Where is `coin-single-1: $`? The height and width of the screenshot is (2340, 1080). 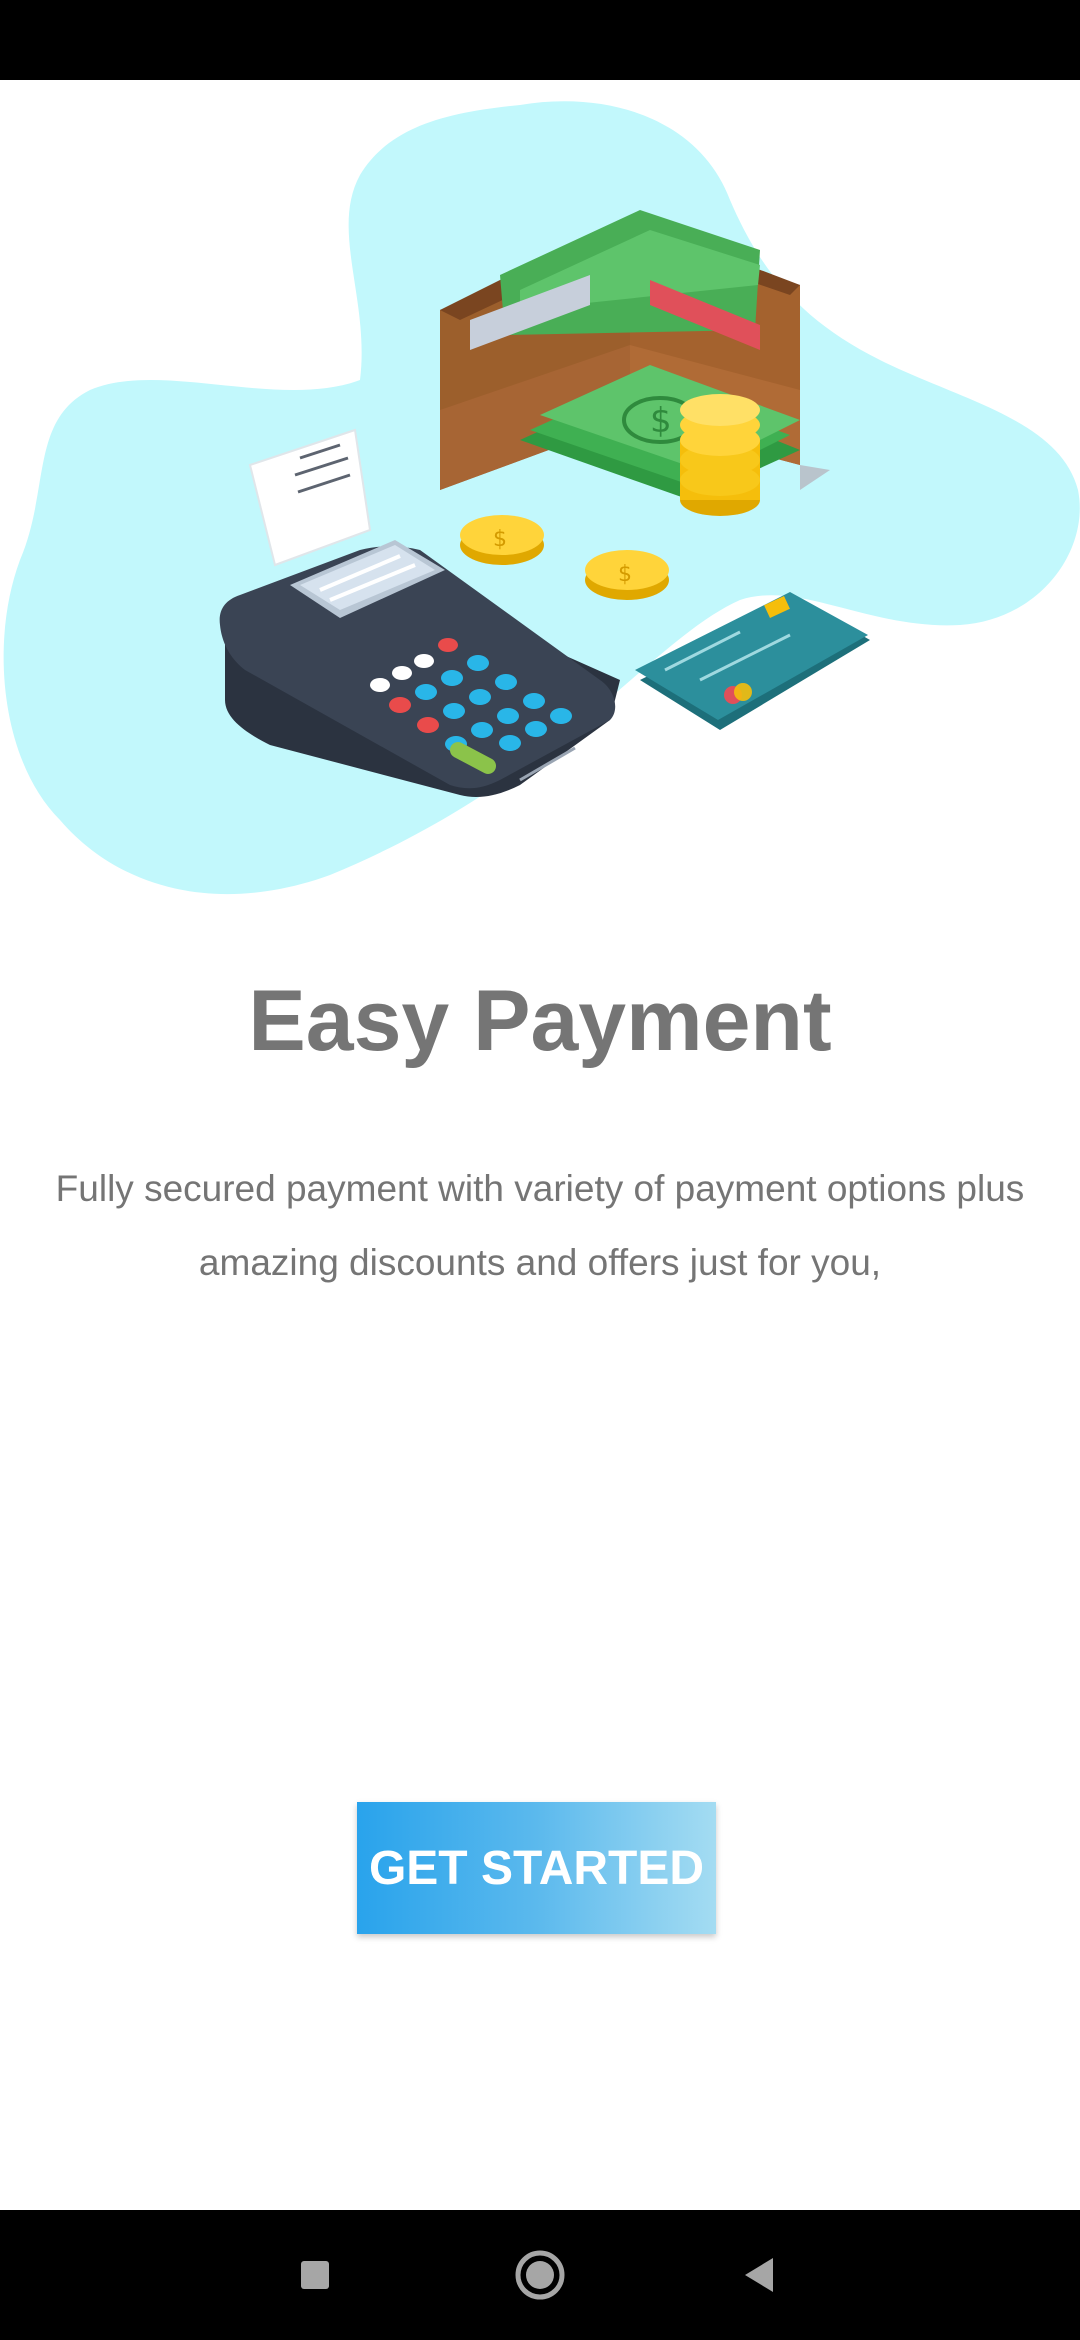 coin-single-1: $ is located at coordinates (502, 540).